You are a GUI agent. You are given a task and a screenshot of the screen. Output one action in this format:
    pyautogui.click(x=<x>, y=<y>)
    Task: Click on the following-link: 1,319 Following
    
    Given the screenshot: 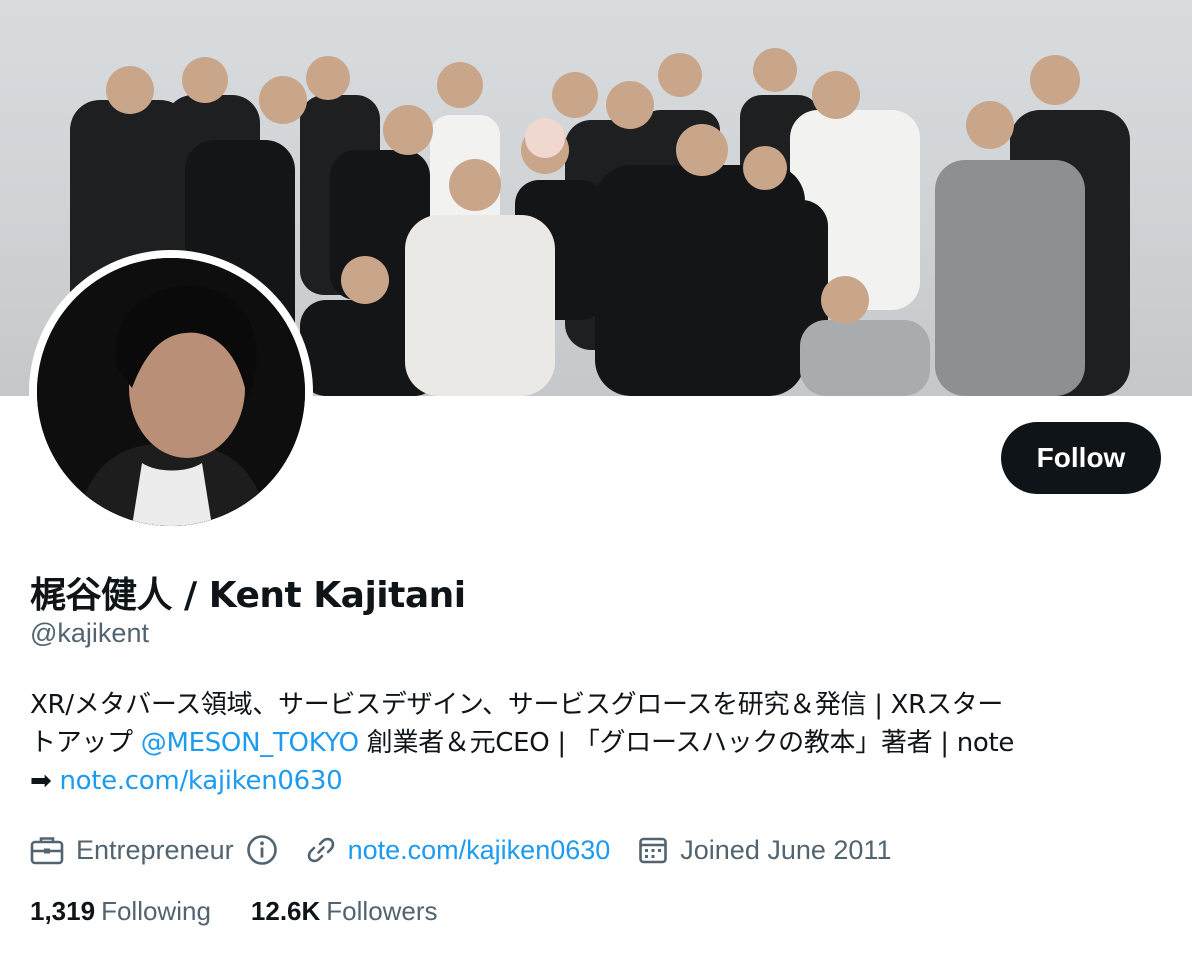 What is the action you would take?
    pyautogui.click(x=120, y=911)
    